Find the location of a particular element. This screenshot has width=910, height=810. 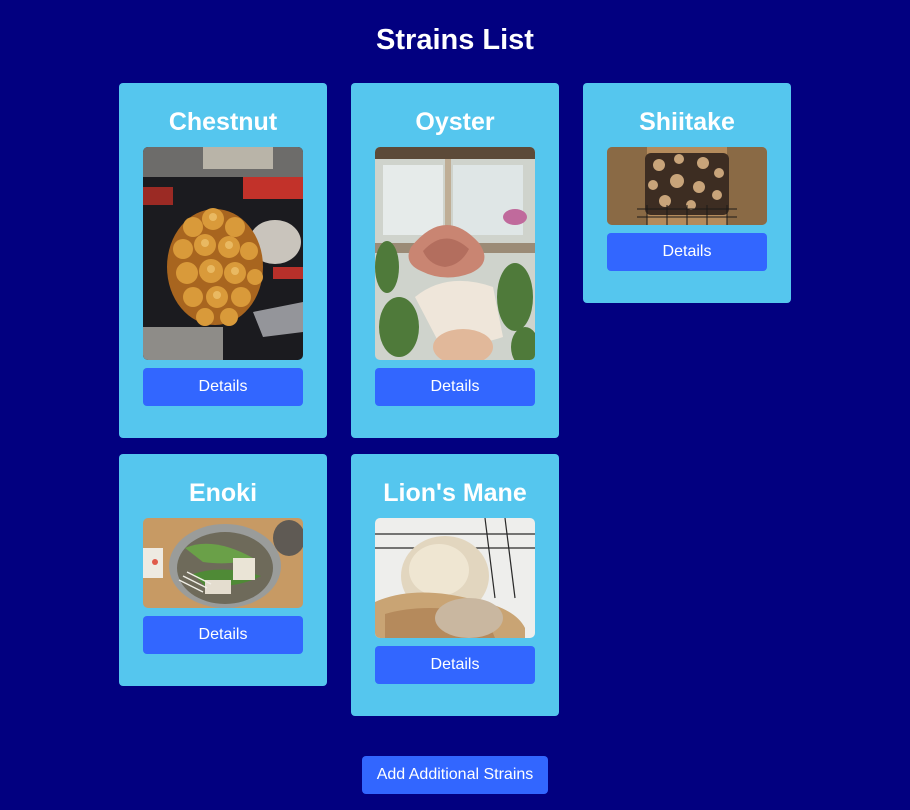

details-button-lions-mane: Details is located at coordinates (455, 665).